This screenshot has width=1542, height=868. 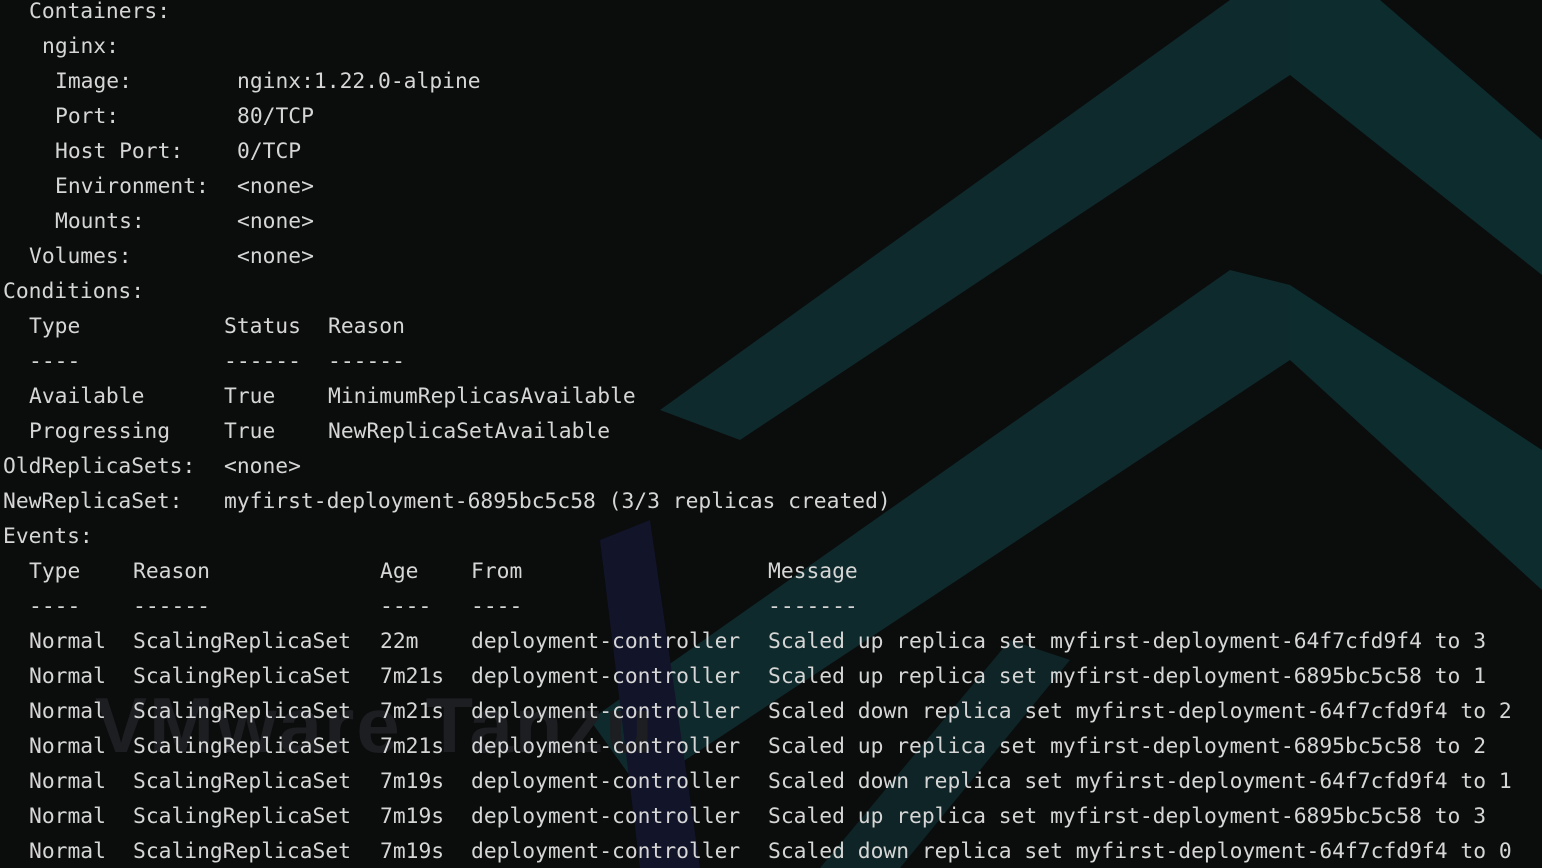 What do you see at coordinates (399, 641) in the screenshot?
I see `event-age: 22m` at bounding box center [399, 641].